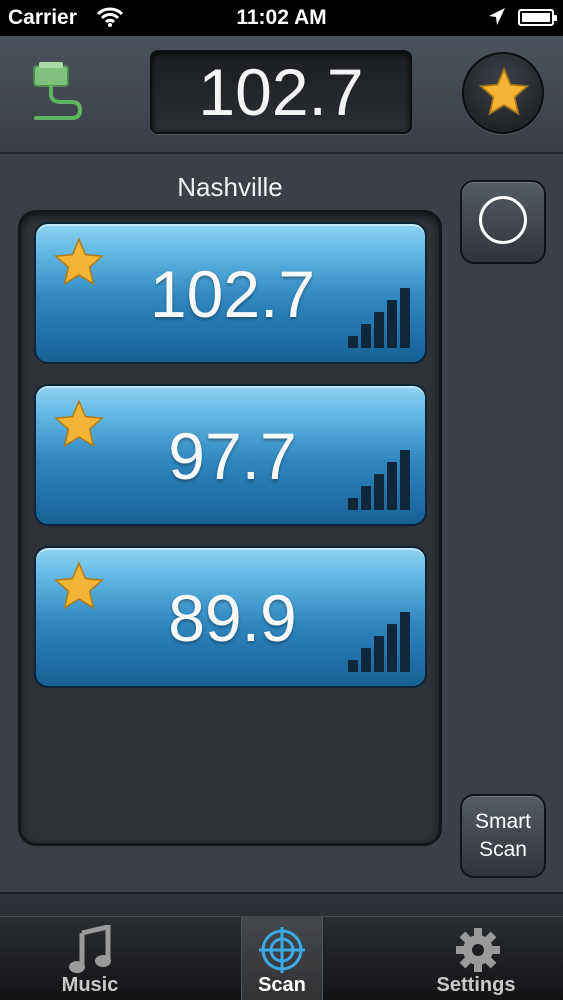  I want to click on star-icon, so click(504, 91).